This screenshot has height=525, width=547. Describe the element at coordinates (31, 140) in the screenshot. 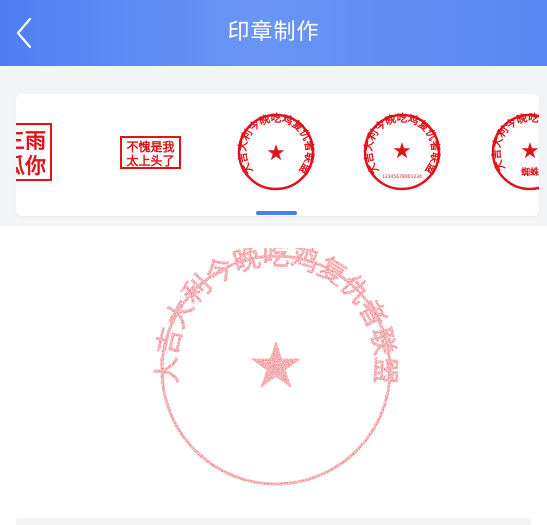

I see `square-stamp-line1: 三雨` at that location.